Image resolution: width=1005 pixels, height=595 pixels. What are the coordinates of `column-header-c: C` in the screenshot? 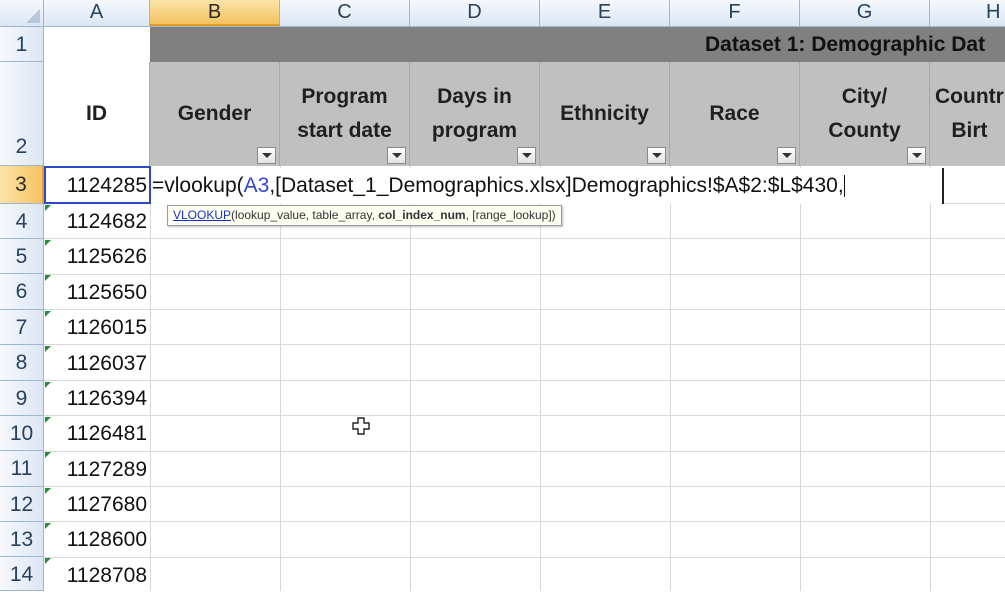 It's located at (345, 13).